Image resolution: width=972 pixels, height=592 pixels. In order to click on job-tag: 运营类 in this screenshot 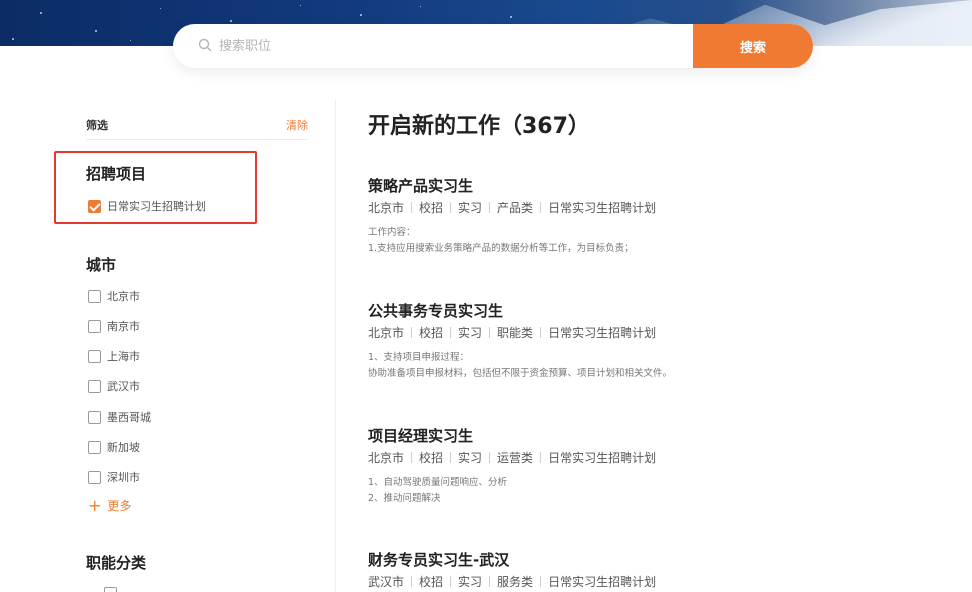, I will do `click(515, 458)`.